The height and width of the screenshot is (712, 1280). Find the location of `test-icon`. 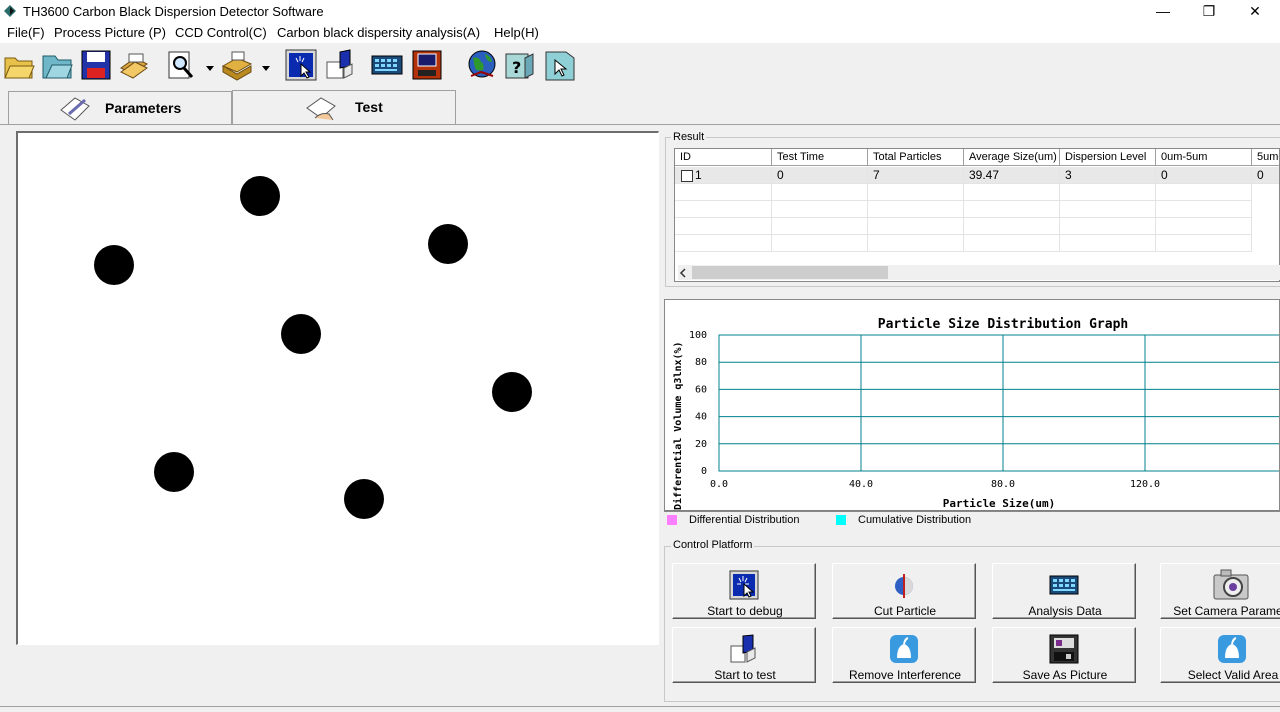

test-icon is located at coordinates (743, 648).